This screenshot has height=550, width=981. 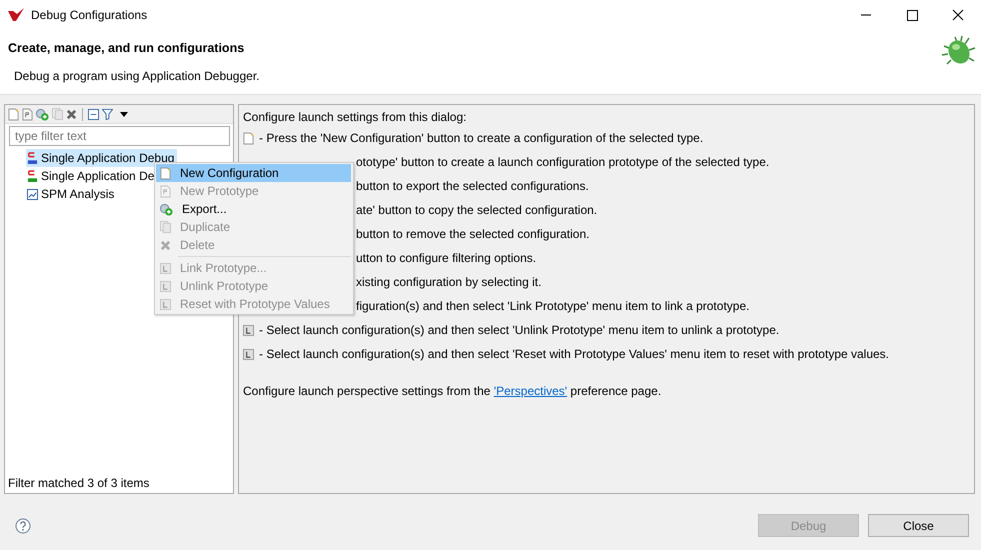 What do you see at coordinates (23, 526) in the screenshot?
I see `help-icon` at bounding box center [23, 526].